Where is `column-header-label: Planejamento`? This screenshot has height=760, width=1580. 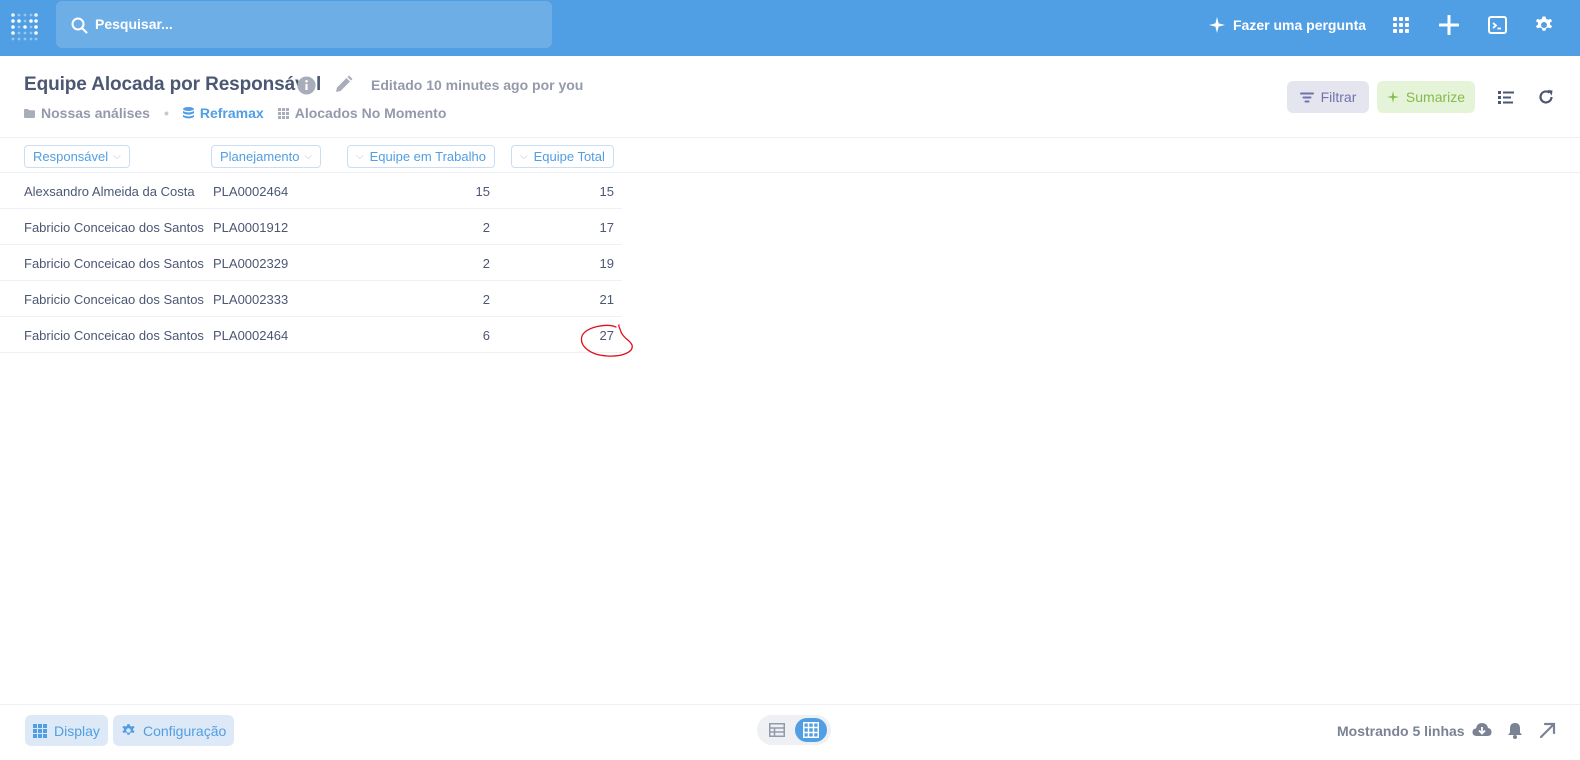
column-header-label: Planejamento is located at coordinates (260, 156).